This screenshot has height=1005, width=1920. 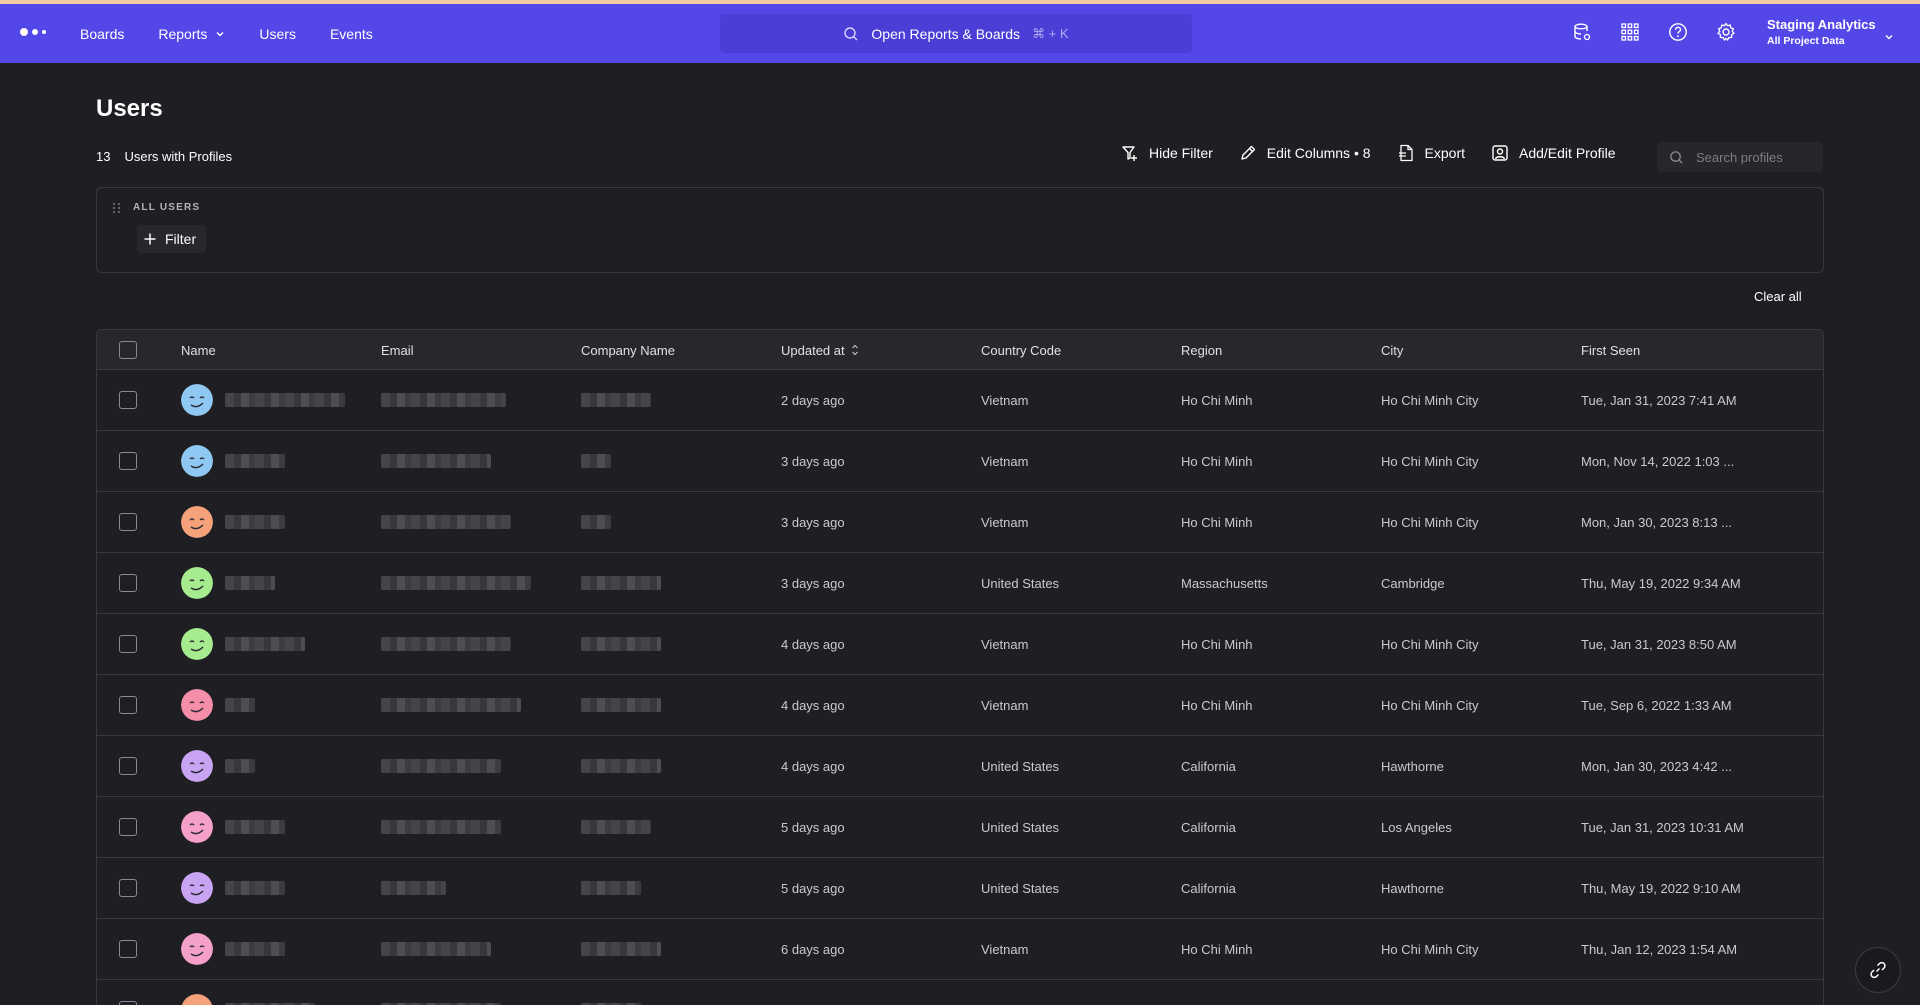 I want to click on select-all-checkbox, so click(x=128, y=350).